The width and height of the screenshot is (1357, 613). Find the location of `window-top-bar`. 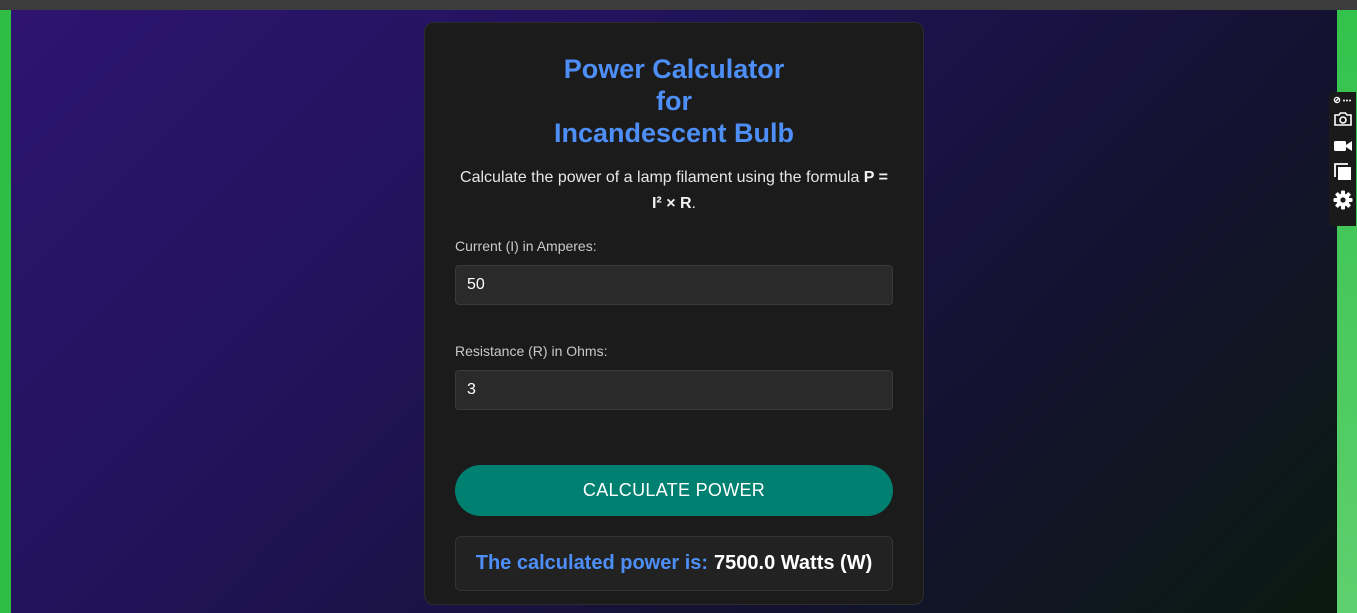

window-top-bar is located at coordinates (678, 5).